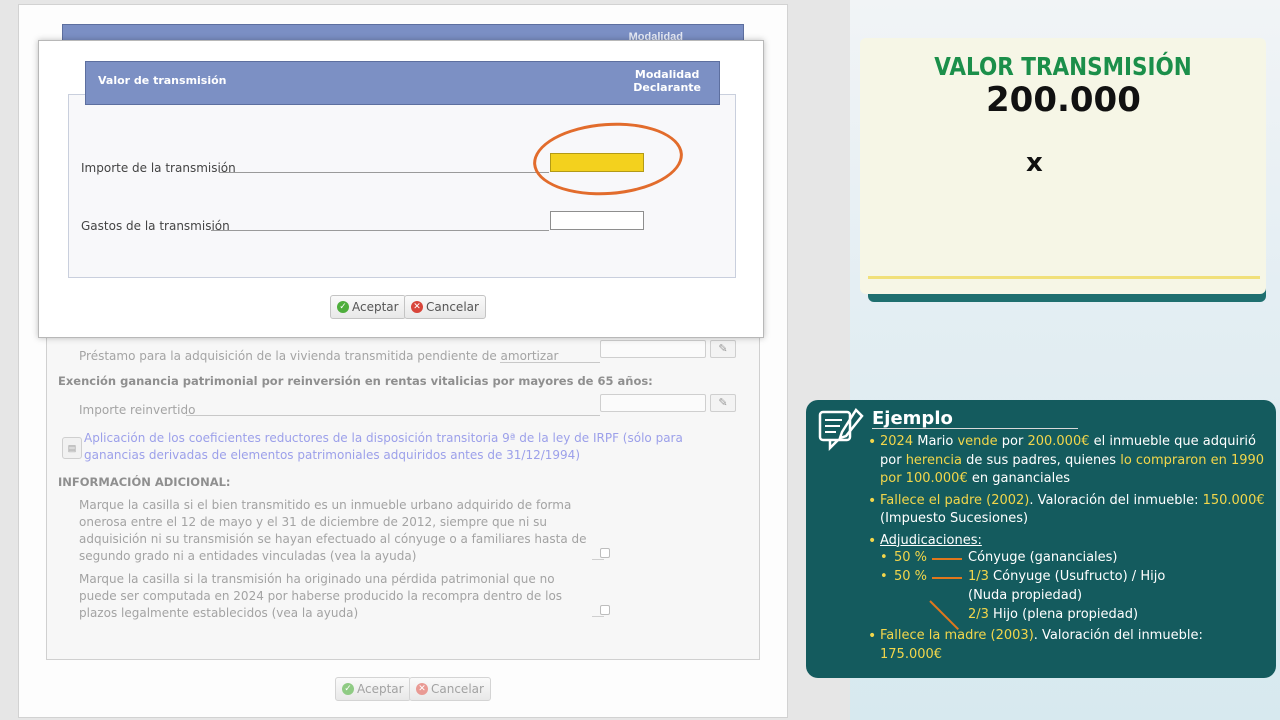 The image size is (1280, 720). I want to click on importe-leader-line, so click(384, 172).